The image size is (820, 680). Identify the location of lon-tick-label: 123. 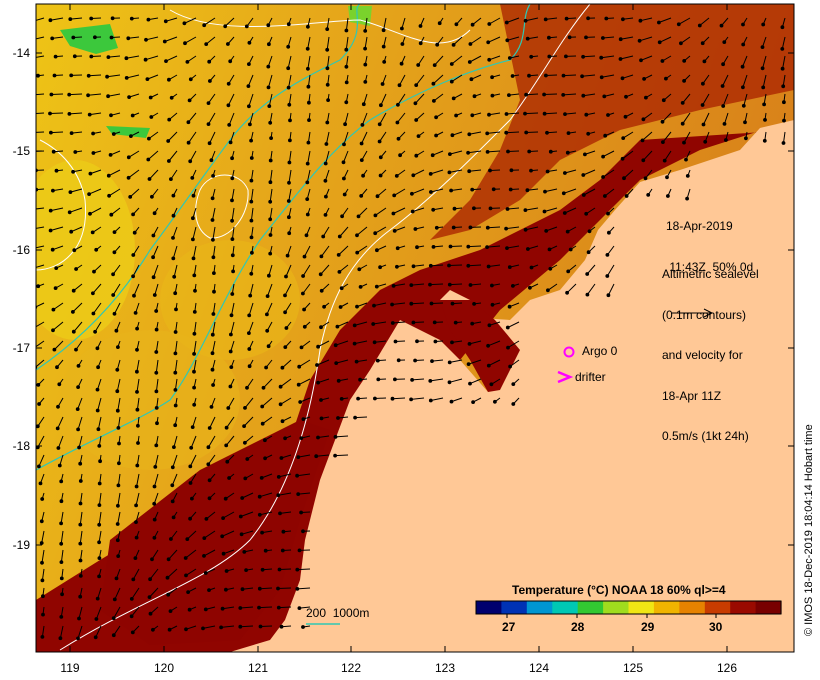
(445, 668).